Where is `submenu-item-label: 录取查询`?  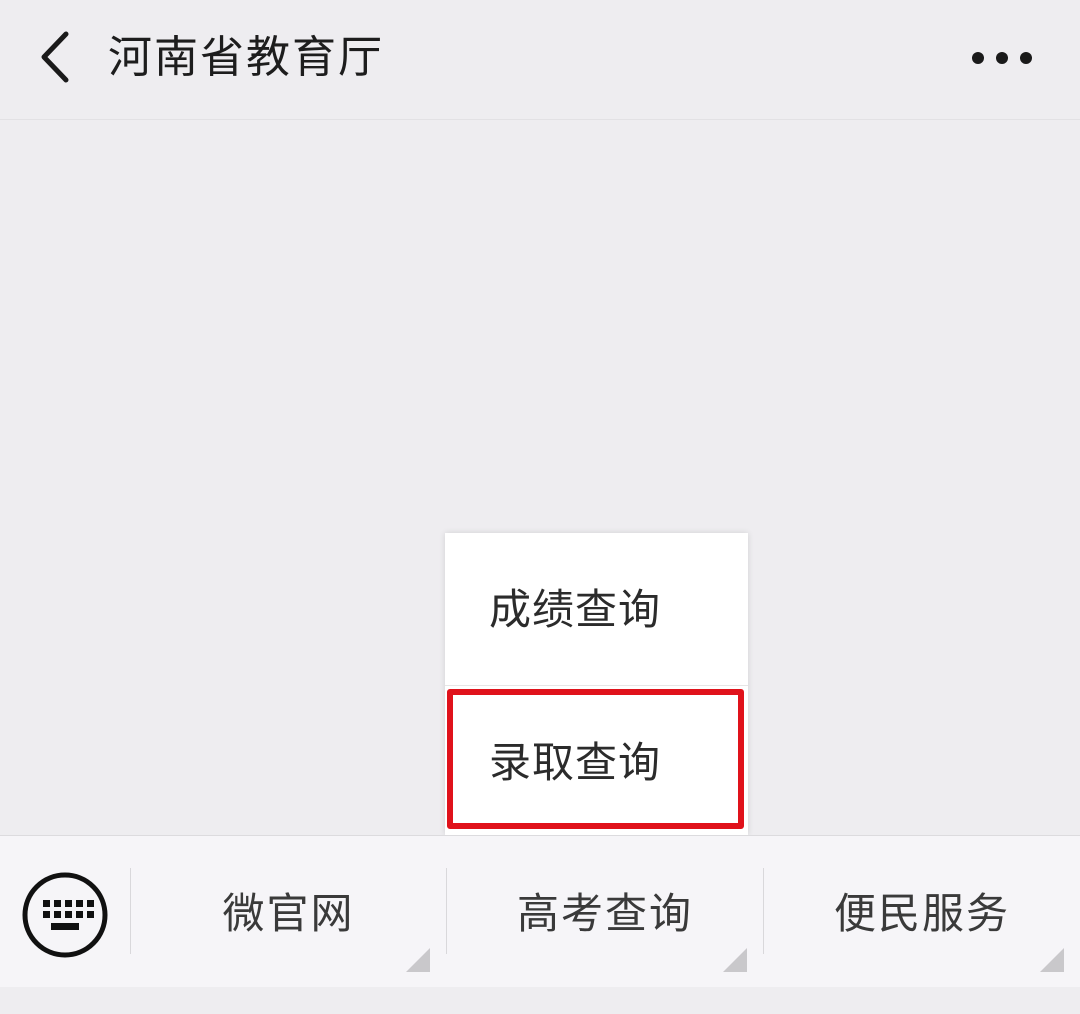
submenu-item-label: 录取查询 is located at coordinates (575, 762).